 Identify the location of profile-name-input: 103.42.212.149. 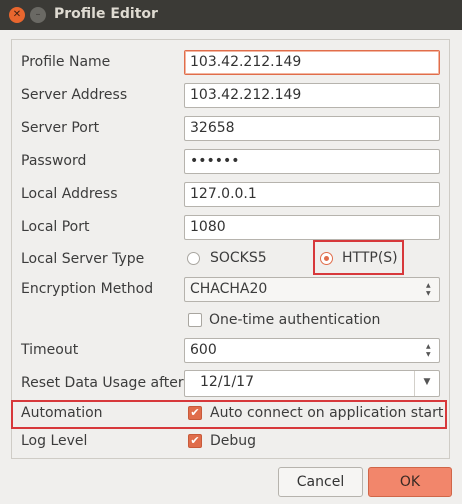
(312, 62).